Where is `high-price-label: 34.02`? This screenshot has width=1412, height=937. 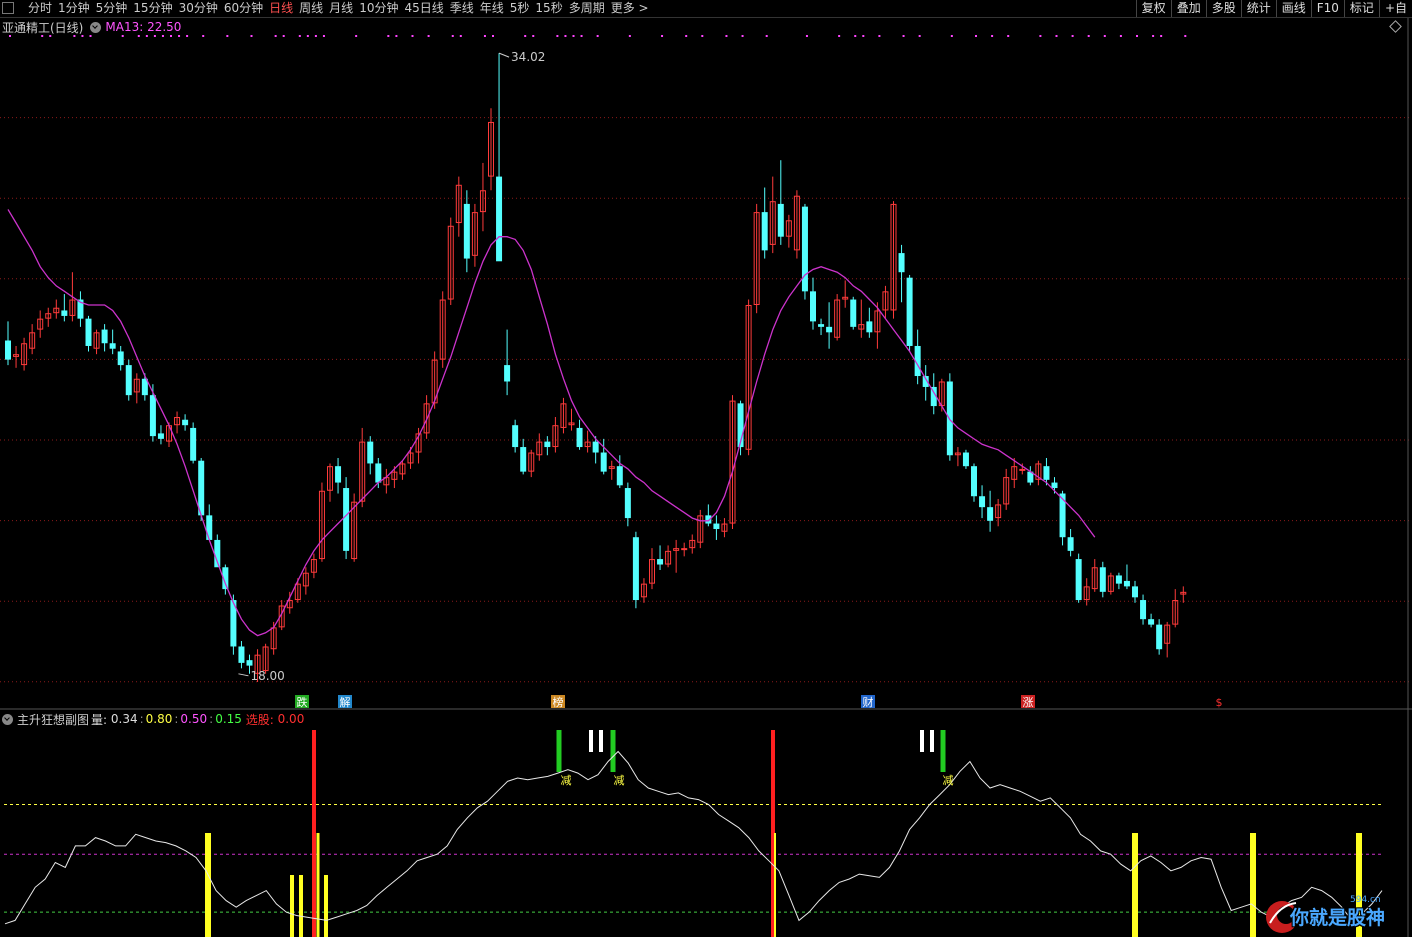
high-price-label: 34.02 is located at coordinates (528, 57).